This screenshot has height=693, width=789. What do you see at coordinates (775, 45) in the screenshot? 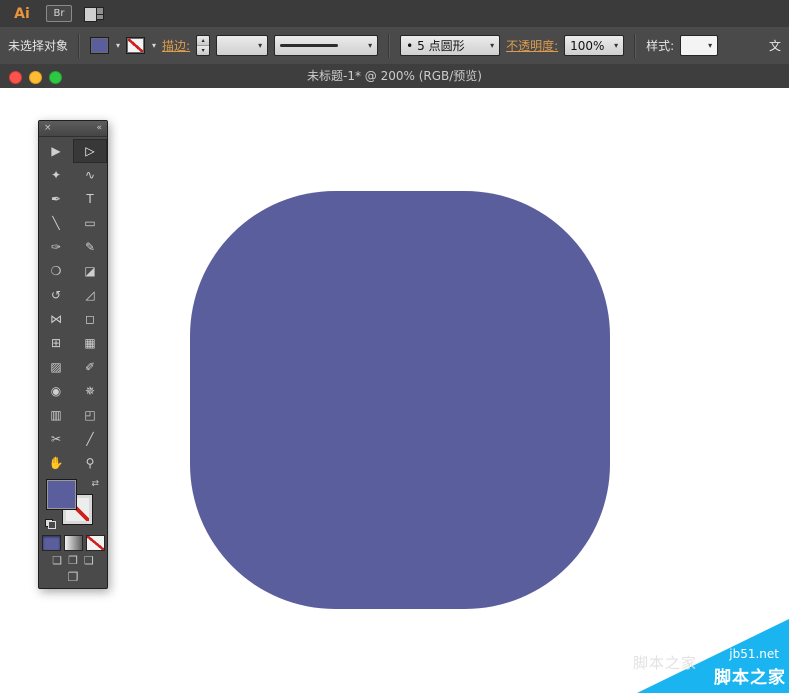
I see `document-setup-button-partial: 文` at bounding box center [775, 45].